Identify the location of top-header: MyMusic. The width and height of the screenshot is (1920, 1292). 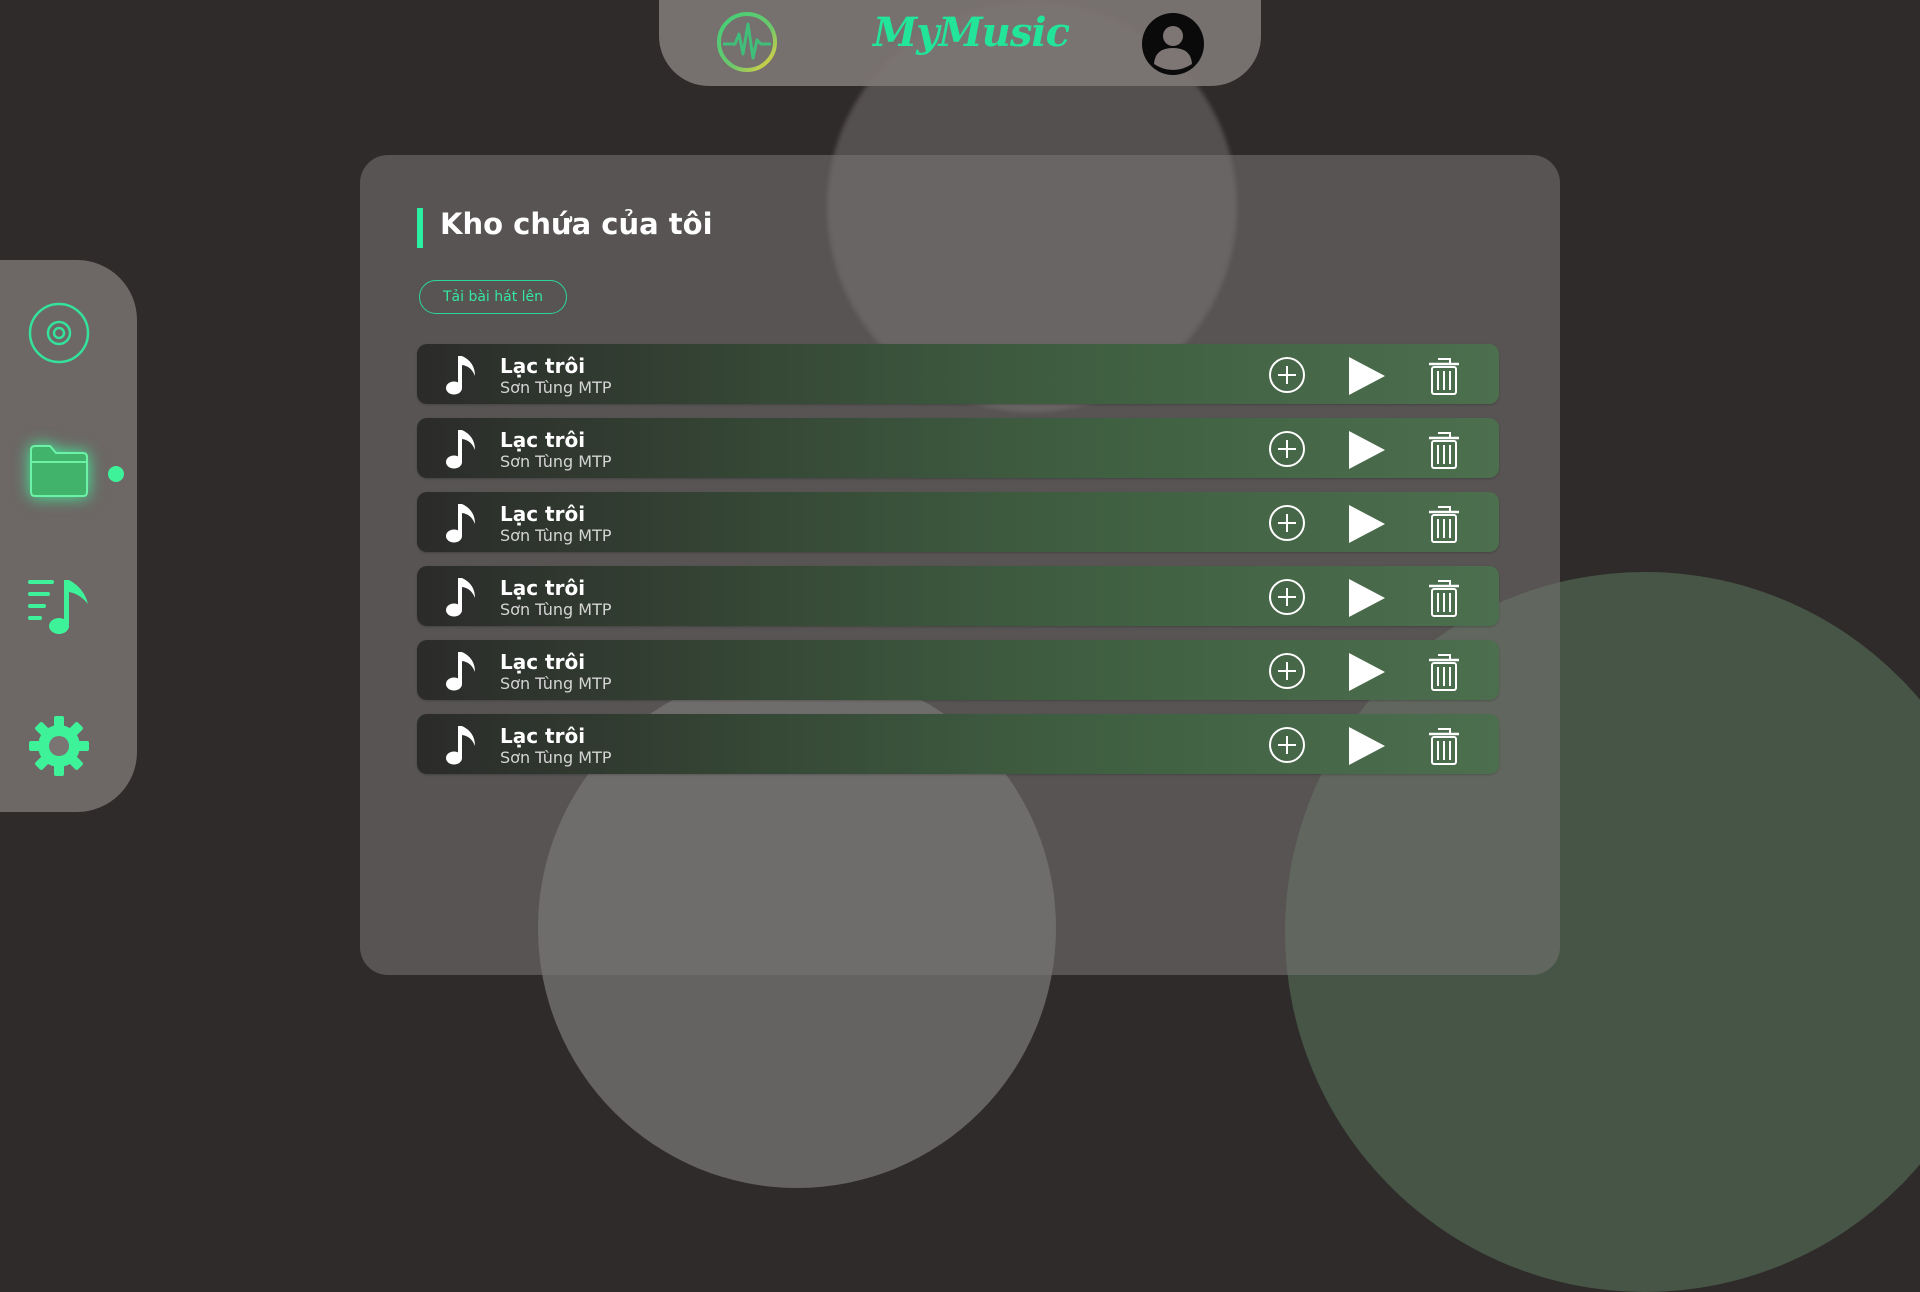
(960, 43).